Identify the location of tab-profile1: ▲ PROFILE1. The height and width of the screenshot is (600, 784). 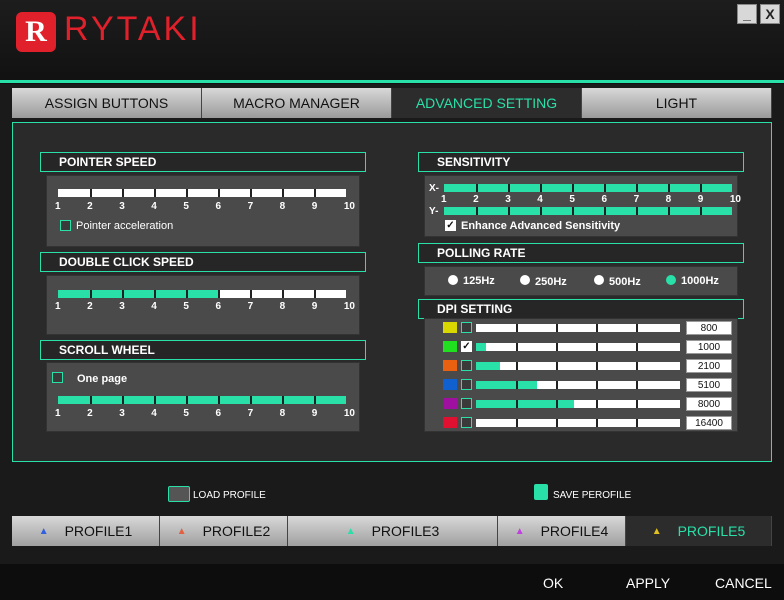
(86, 531).